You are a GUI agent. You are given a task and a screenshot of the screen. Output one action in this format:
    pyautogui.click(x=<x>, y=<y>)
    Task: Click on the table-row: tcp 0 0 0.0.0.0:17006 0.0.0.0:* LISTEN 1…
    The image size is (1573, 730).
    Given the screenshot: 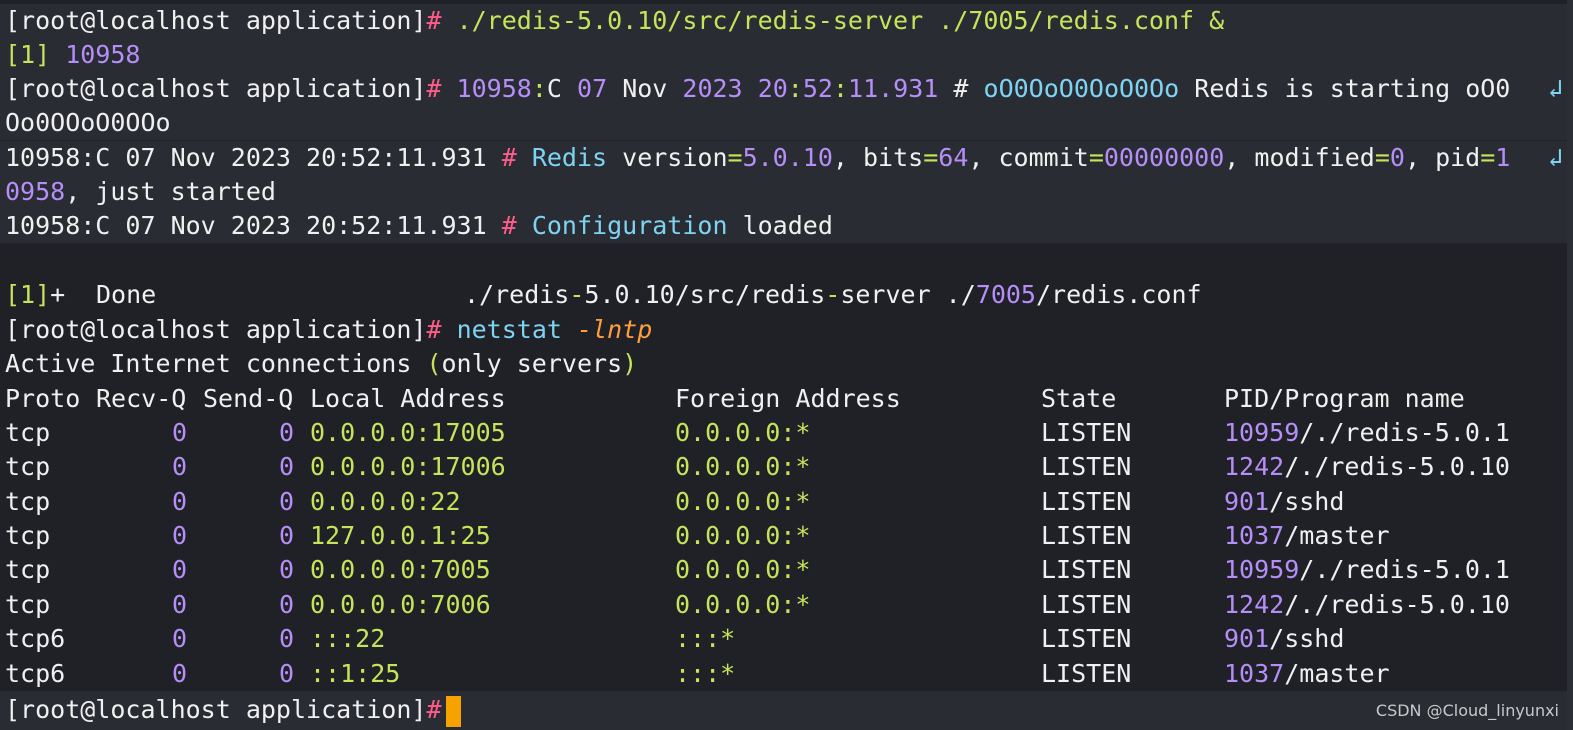 What is the action you would take?
    pyautogui.click(x=786, y=467)
    